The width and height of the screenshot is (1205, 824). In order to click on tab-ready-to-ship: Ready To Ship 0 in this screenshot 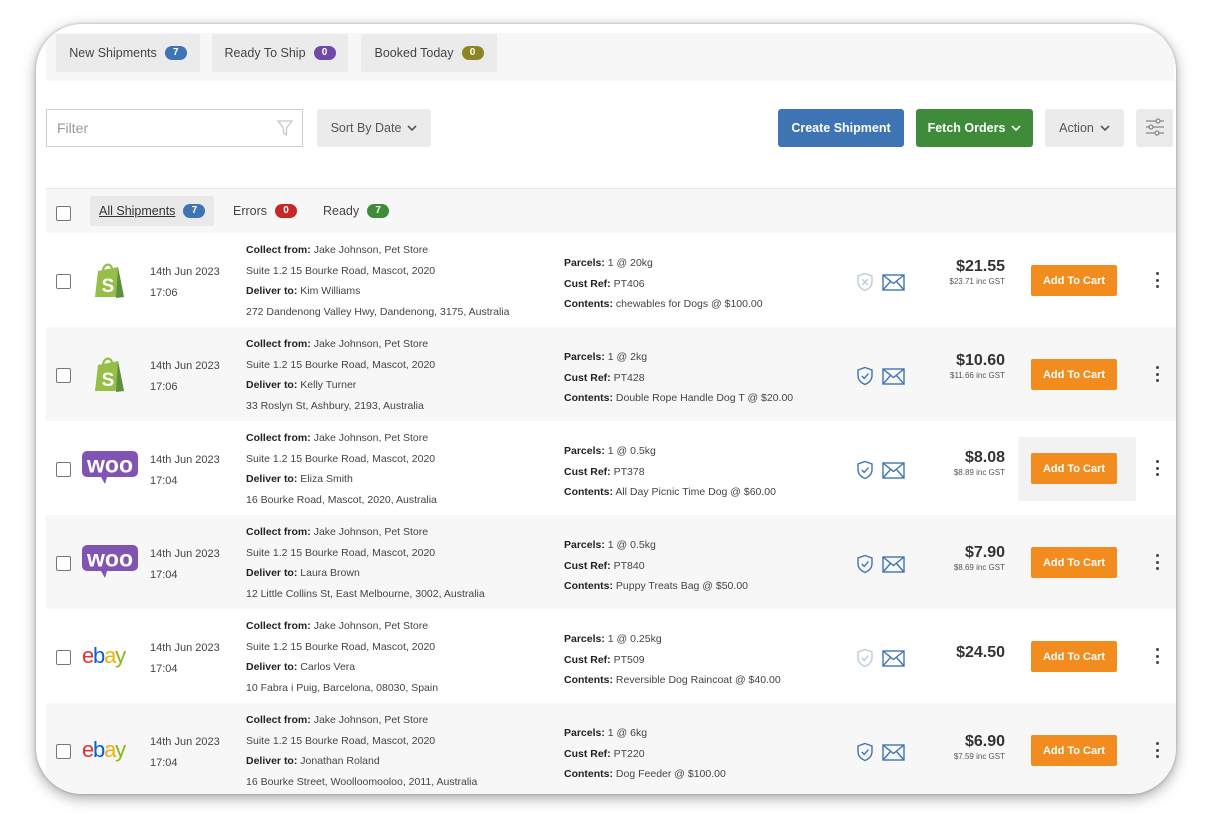, I will do `click(280, 53)`.